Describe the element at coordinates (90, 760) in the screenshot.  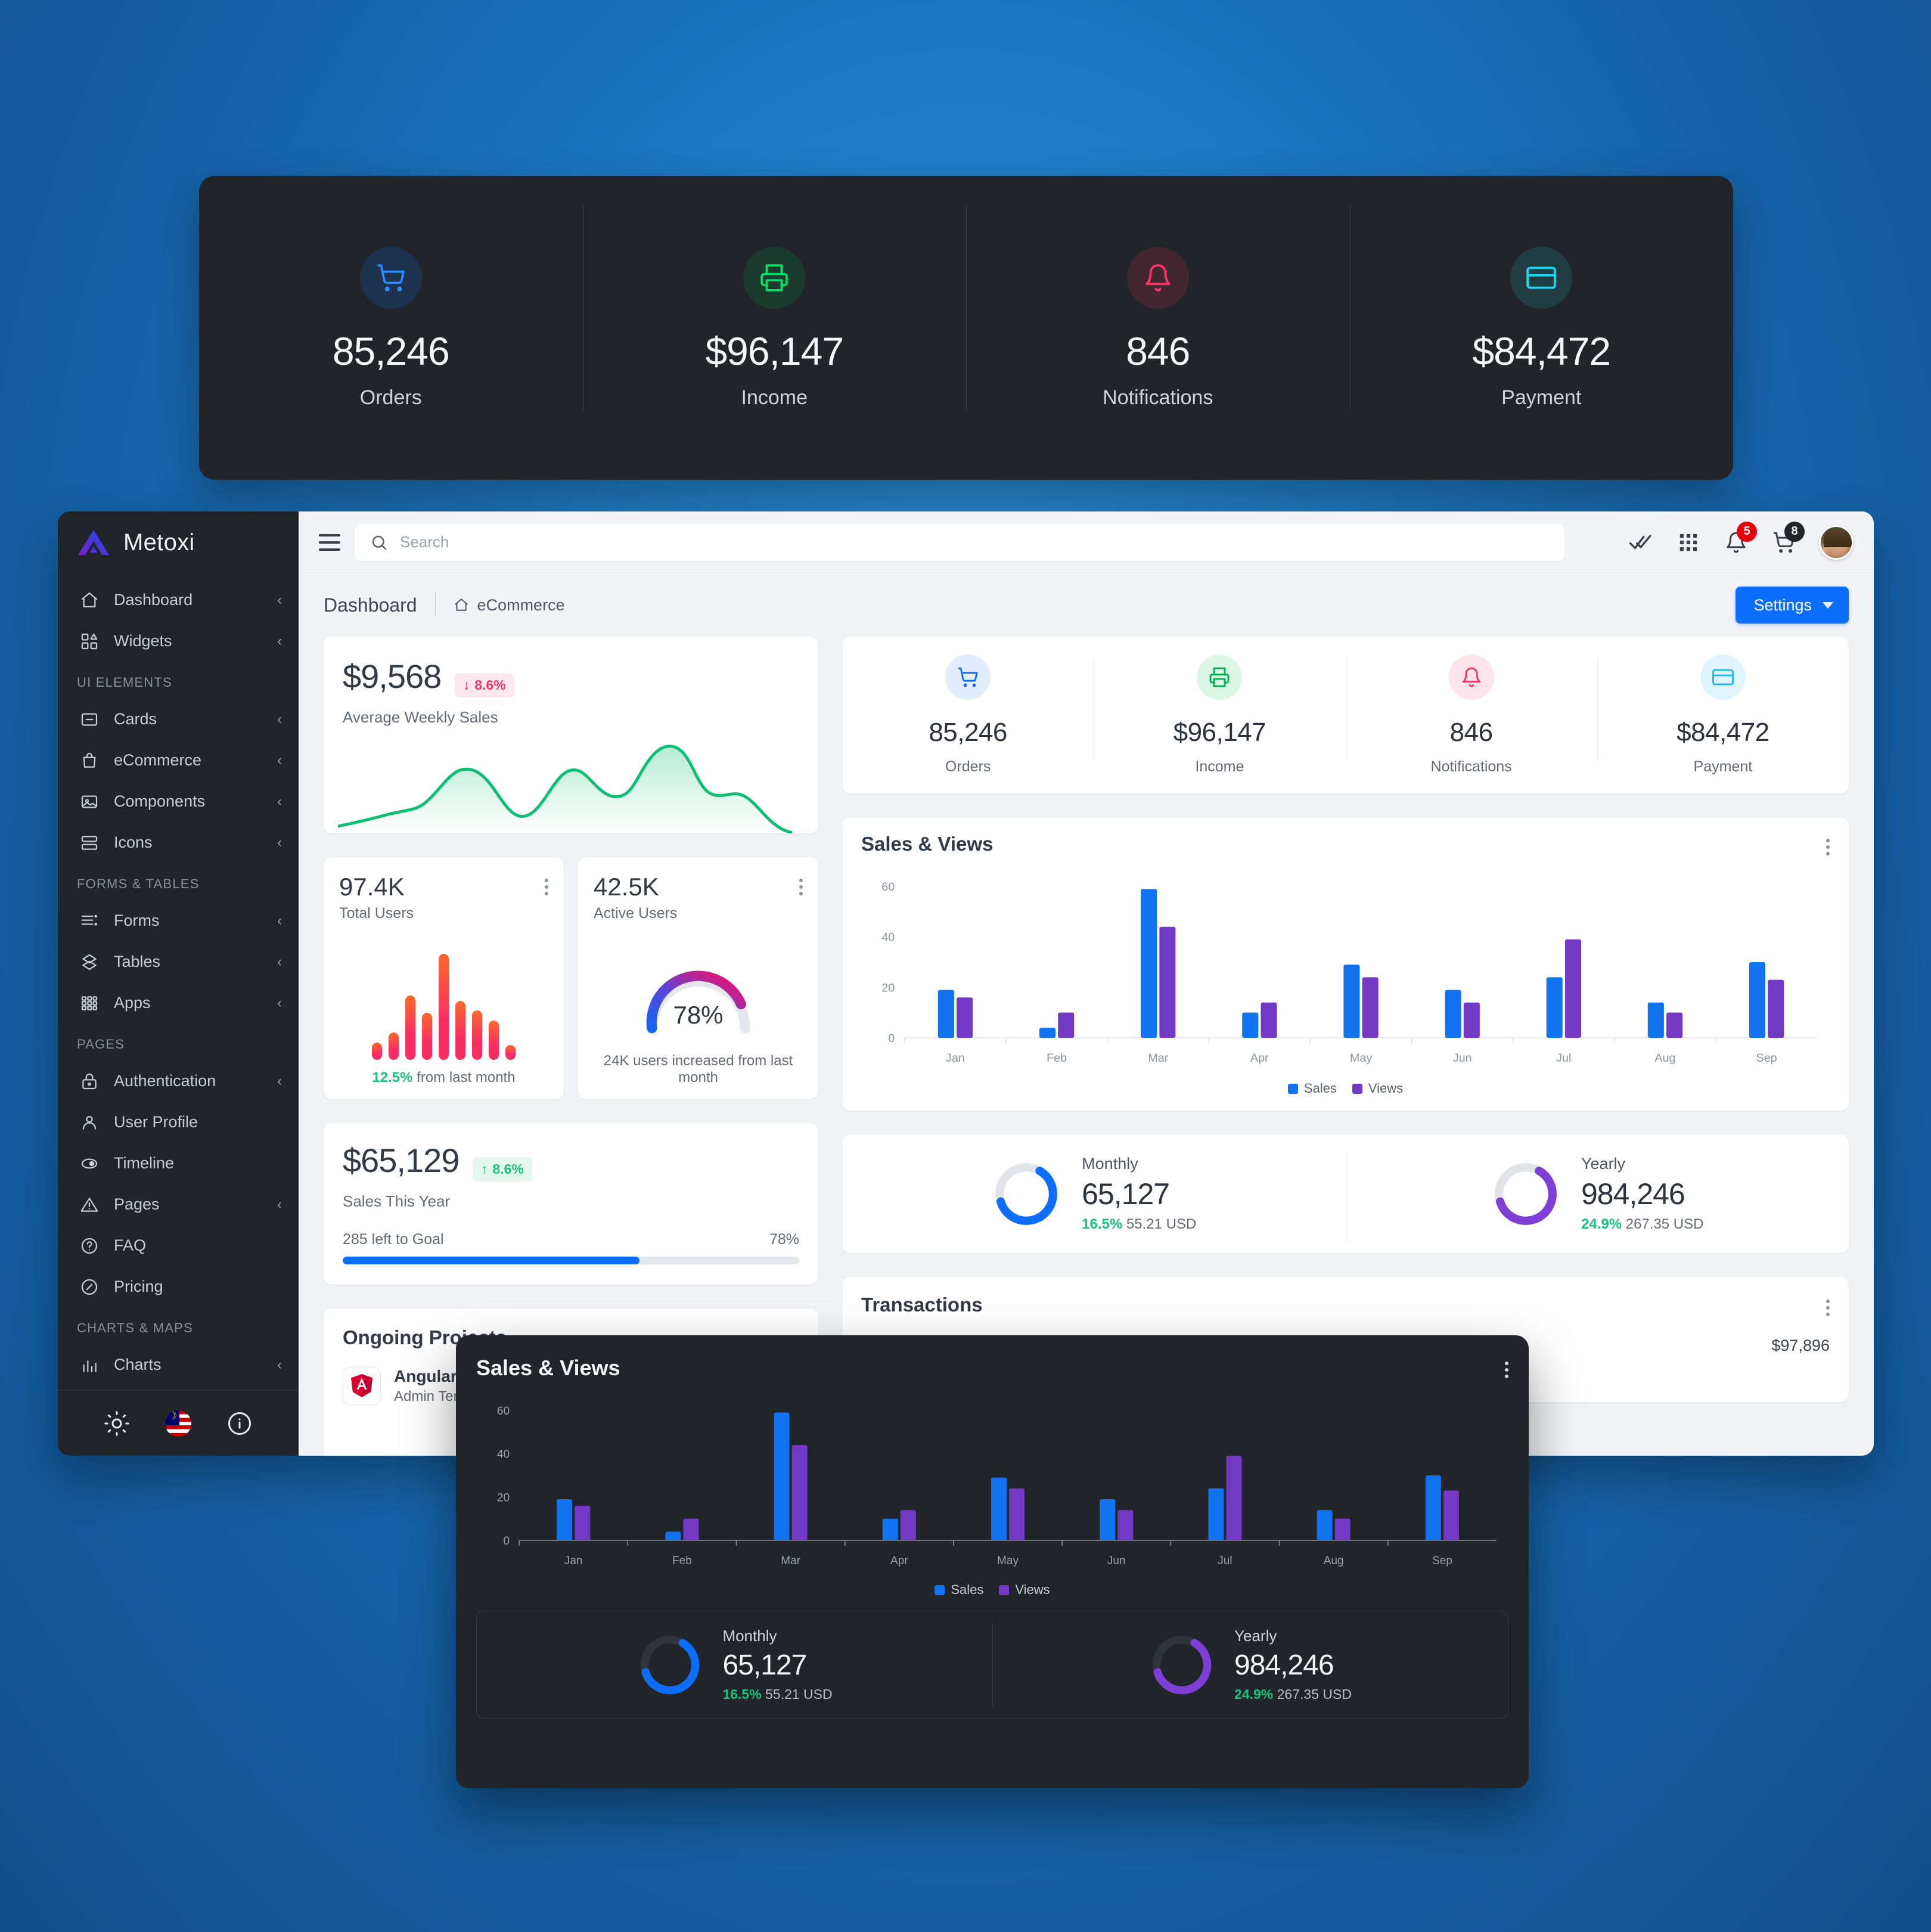
I see `bag-icon` at that location.